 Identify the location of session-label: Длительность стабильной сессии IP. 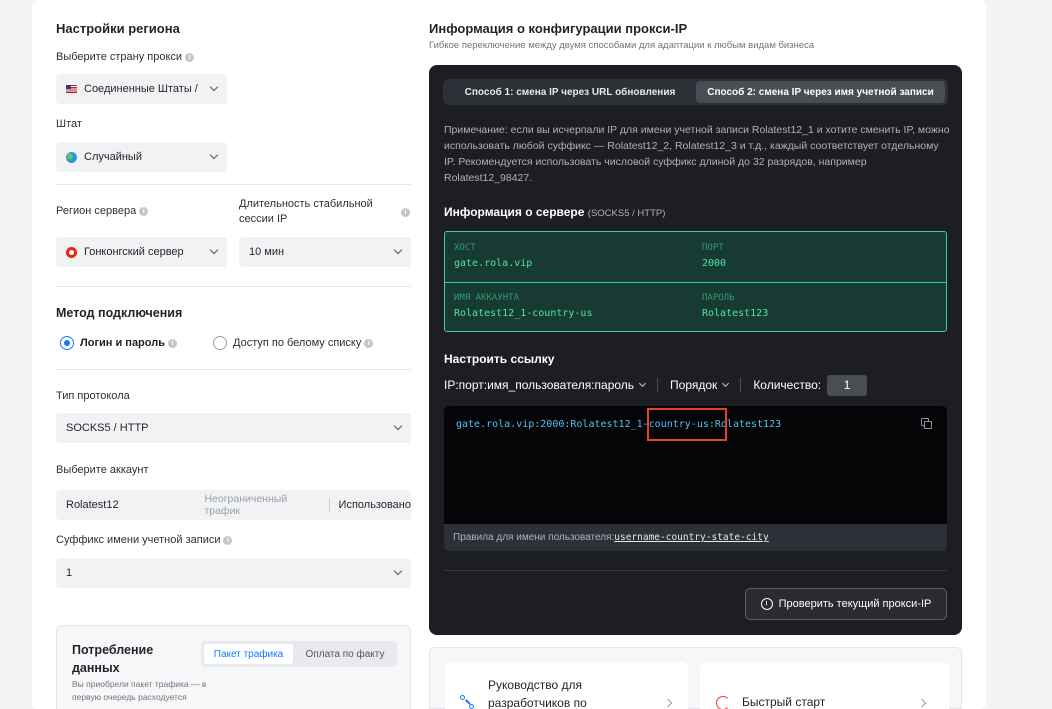
(306, 211).